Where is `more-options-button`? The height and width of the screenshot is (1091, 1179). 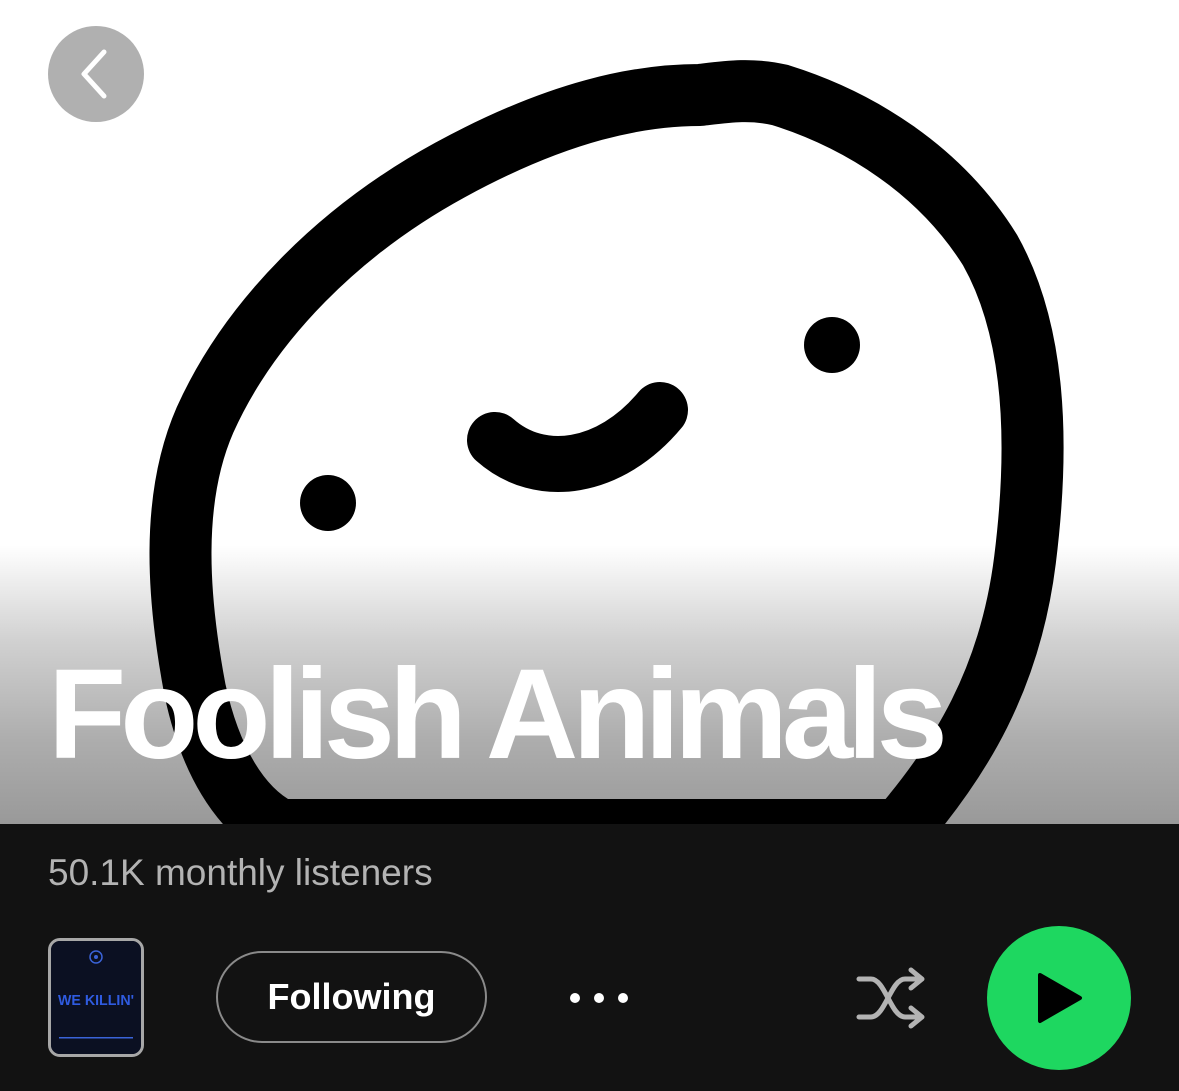 more-options-button is located at coordinates (599, 998).